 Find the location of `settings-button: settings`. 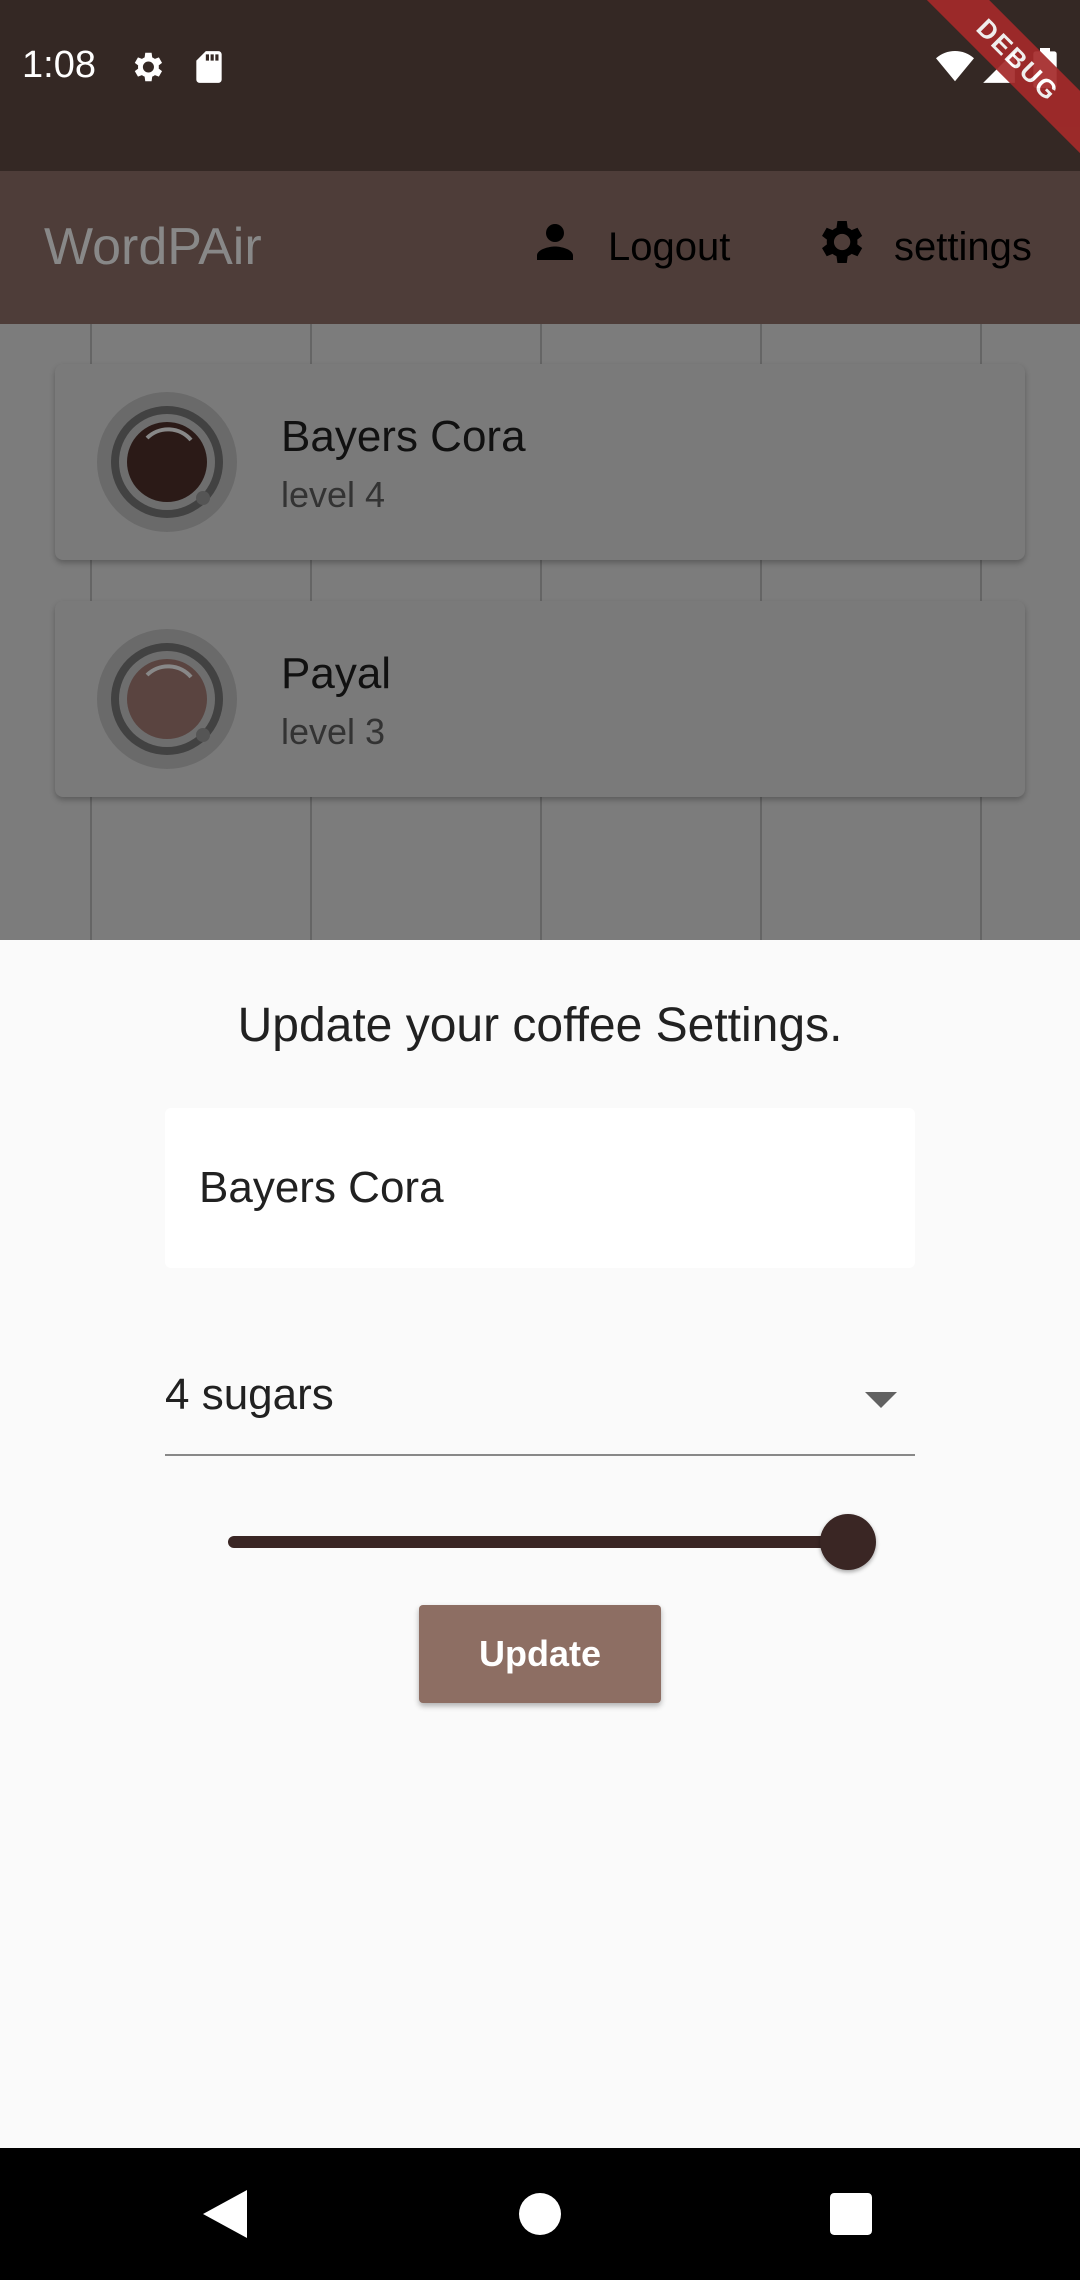

settings-button: settings is located at coordinates (922, 247).